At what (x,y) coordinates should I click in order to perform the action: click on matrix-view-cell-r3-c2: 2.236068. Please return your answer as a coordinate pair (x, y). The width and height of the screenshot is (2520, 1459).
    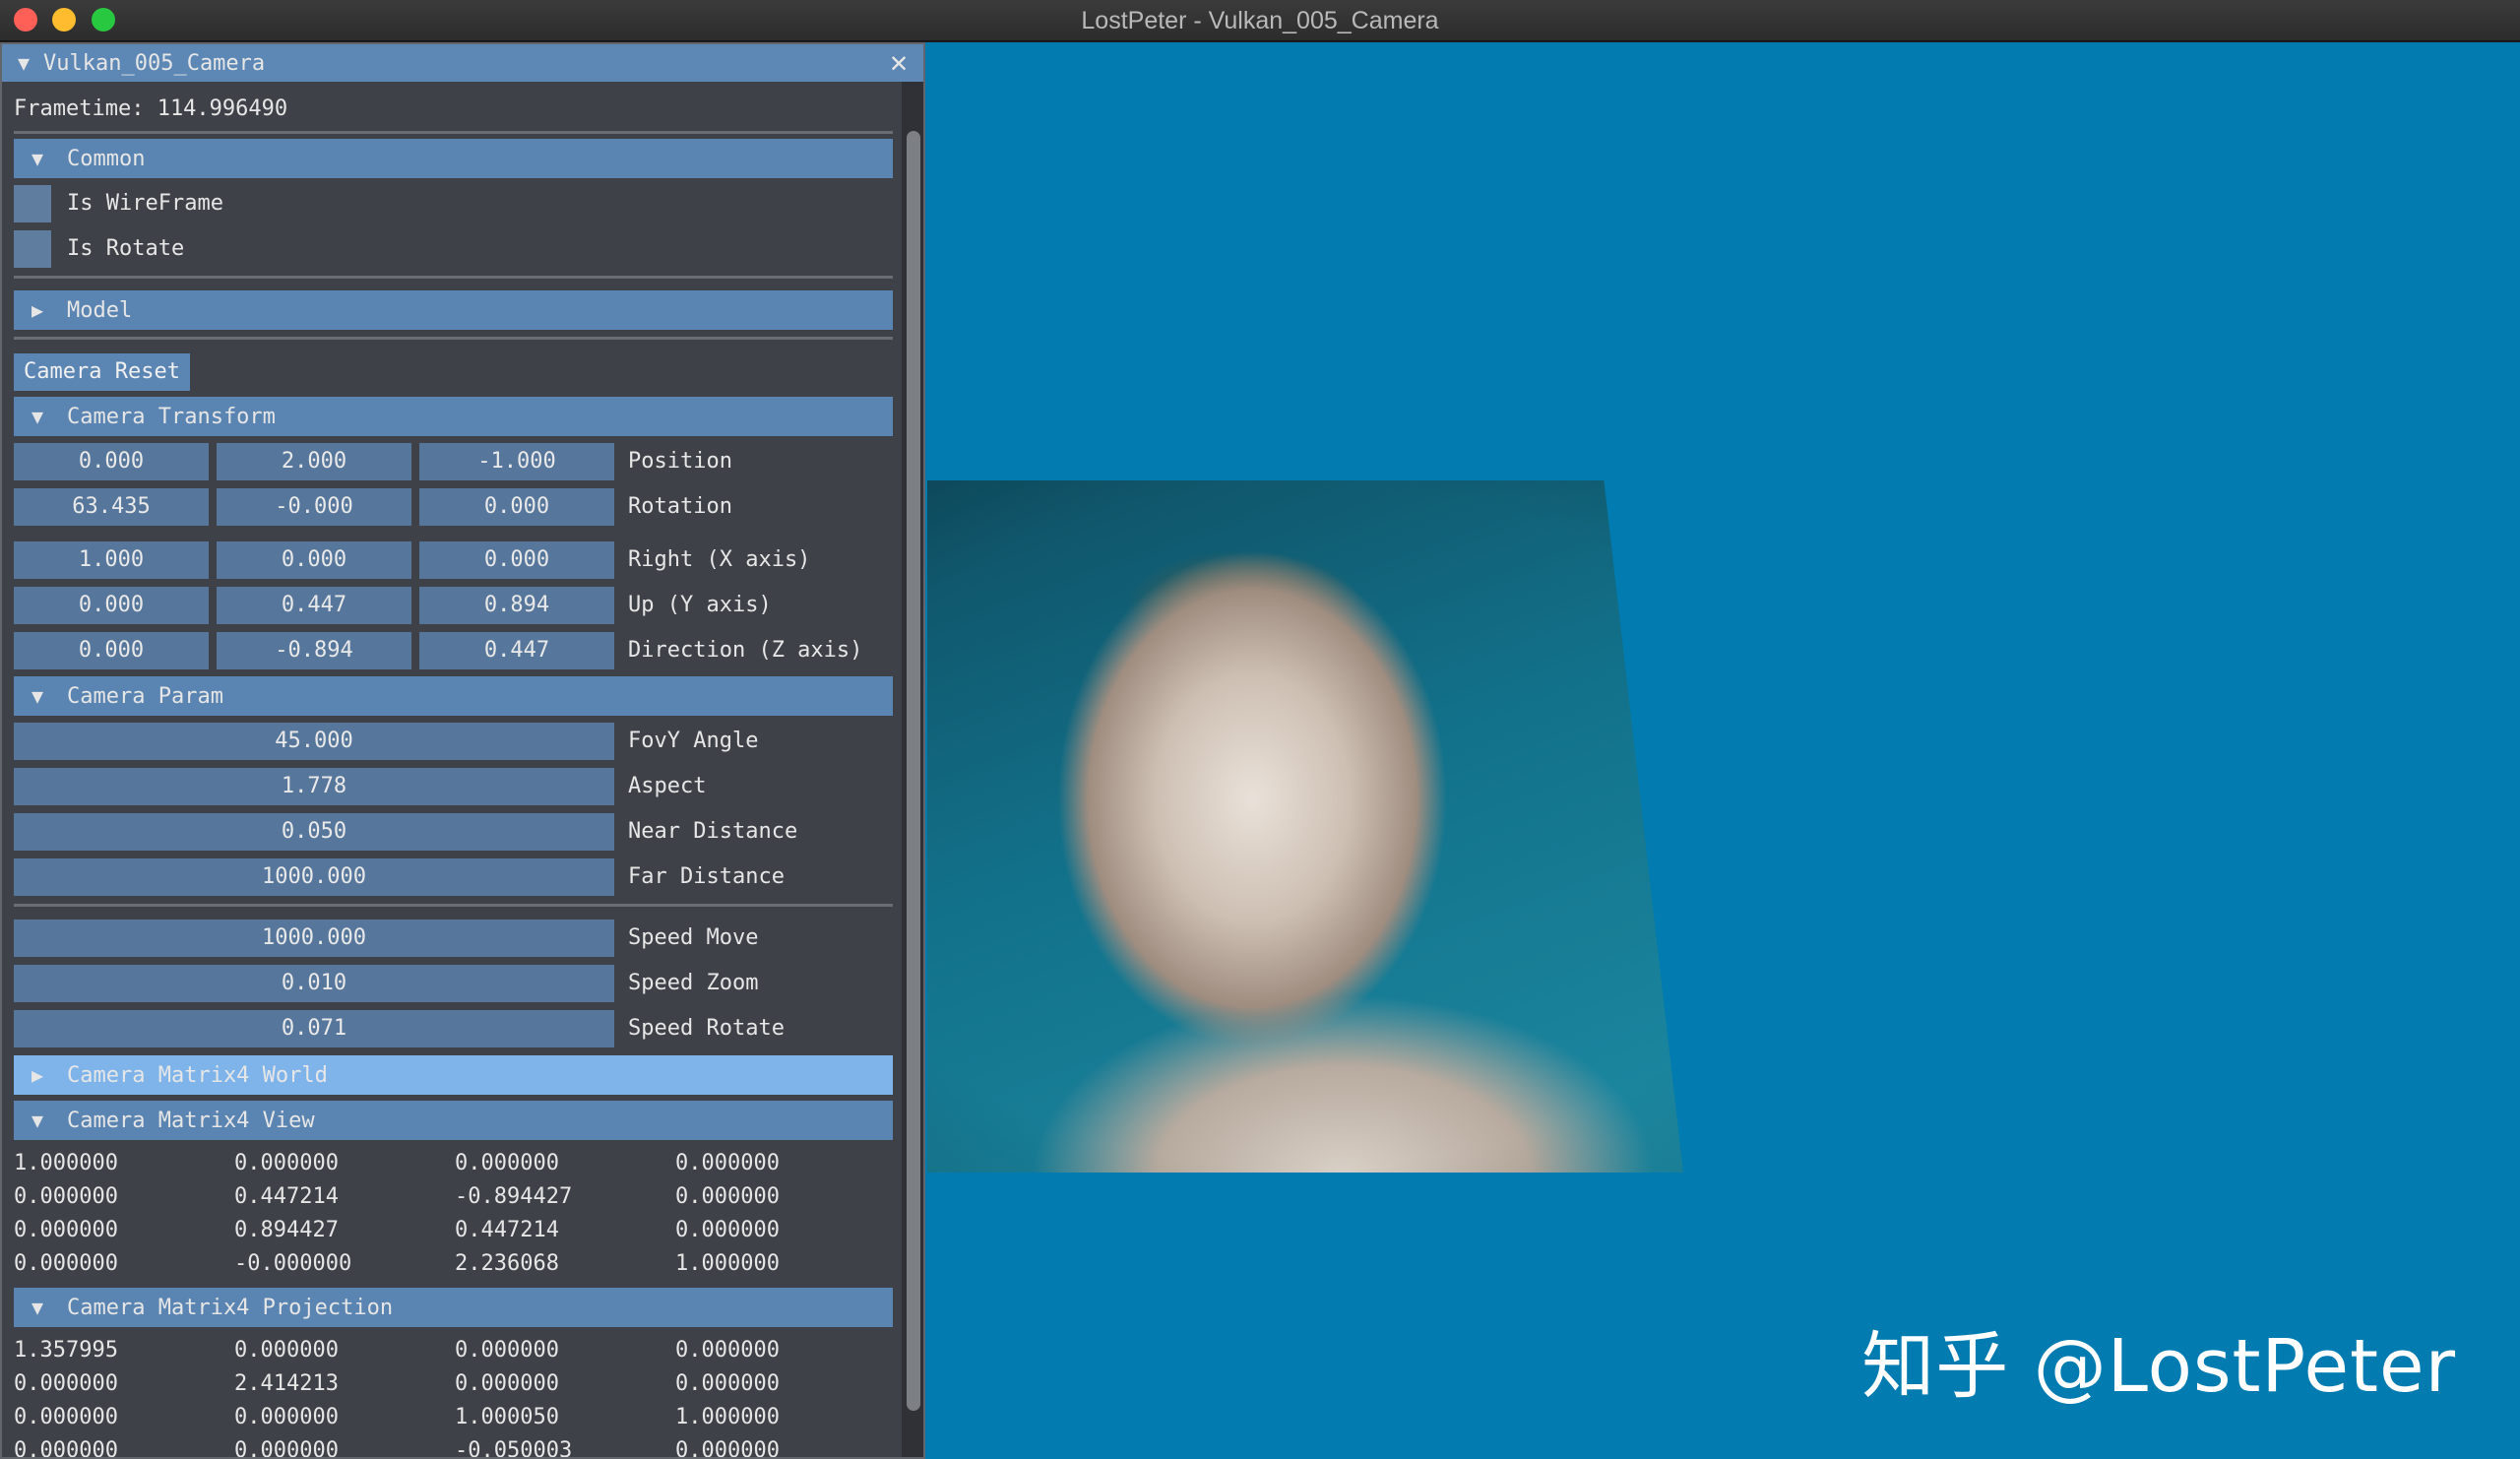
    Looking at the image, I should click on (507, 1263).